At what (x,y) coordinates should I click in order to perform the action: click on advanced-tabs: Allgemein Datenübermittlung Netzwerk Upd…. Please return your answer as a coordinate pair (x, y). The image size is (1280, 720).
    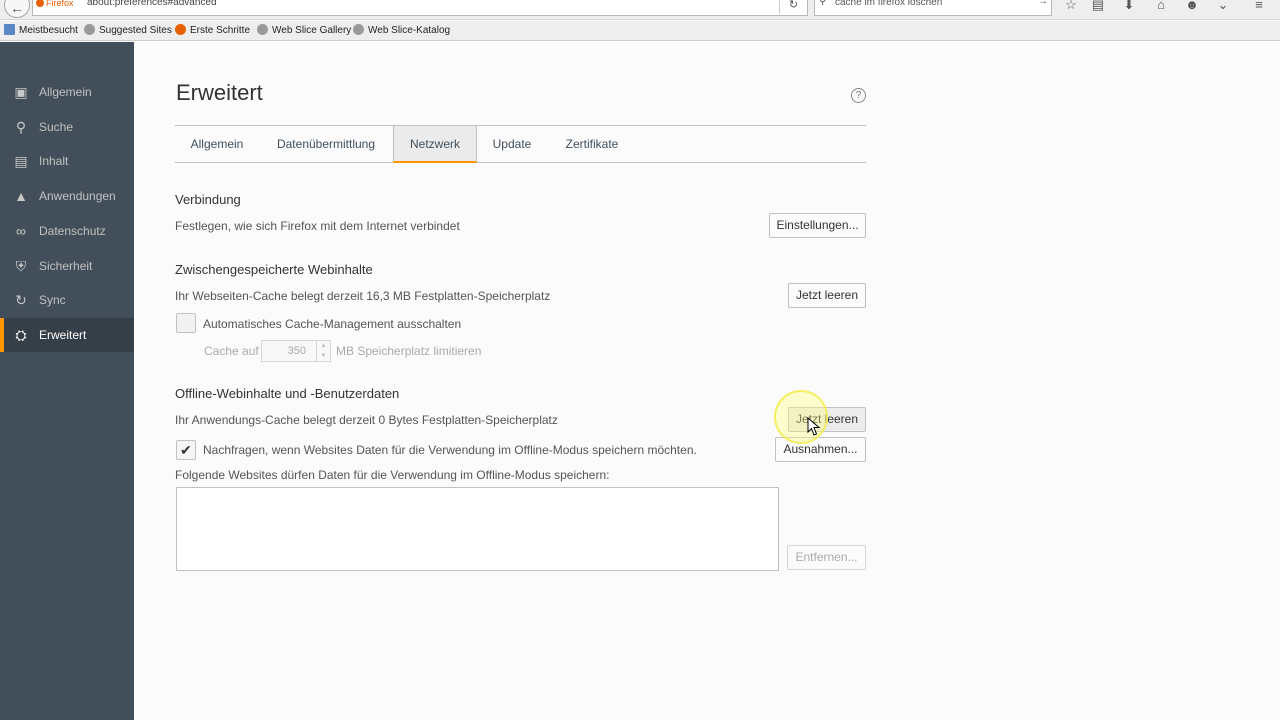
    Looking at the image, I should click on (520, 144).